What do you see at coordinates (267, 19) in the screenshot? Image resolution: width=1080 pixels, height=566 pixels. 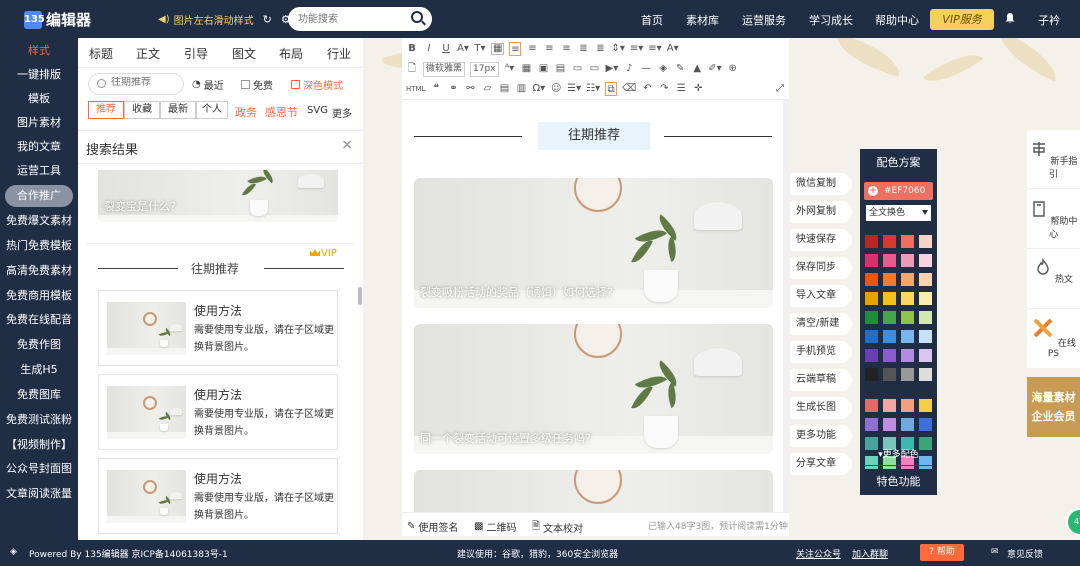 I see `refresh-icon: ↻` at bounding box center [267, 19].